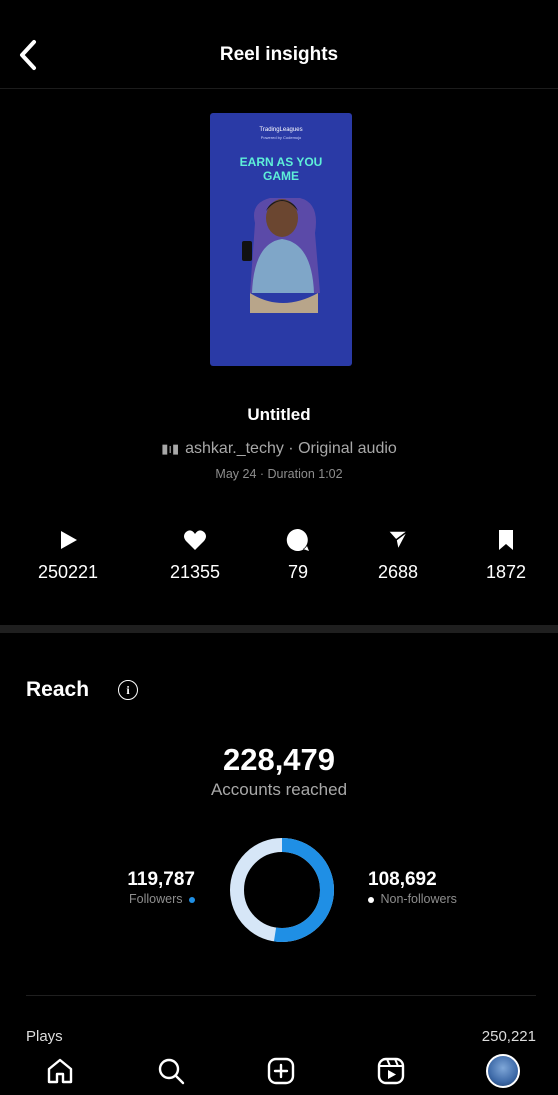  What do you see at coordinates (279, 789) in the screenshot?
I see `accounts-reached-label: Accounts reached` at bounding box center [279, 789].